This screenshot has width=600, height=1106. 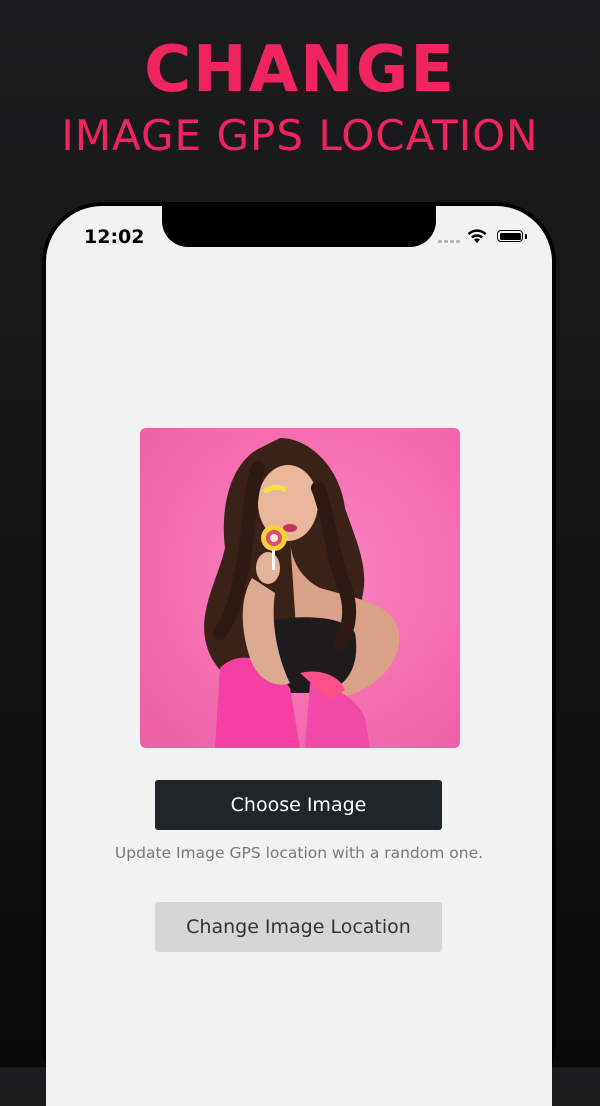 What do you see at coordinates (298, 805) in the screenshot?
I see `choose-image-button: Choose Image` at bounding box center [298, 805].